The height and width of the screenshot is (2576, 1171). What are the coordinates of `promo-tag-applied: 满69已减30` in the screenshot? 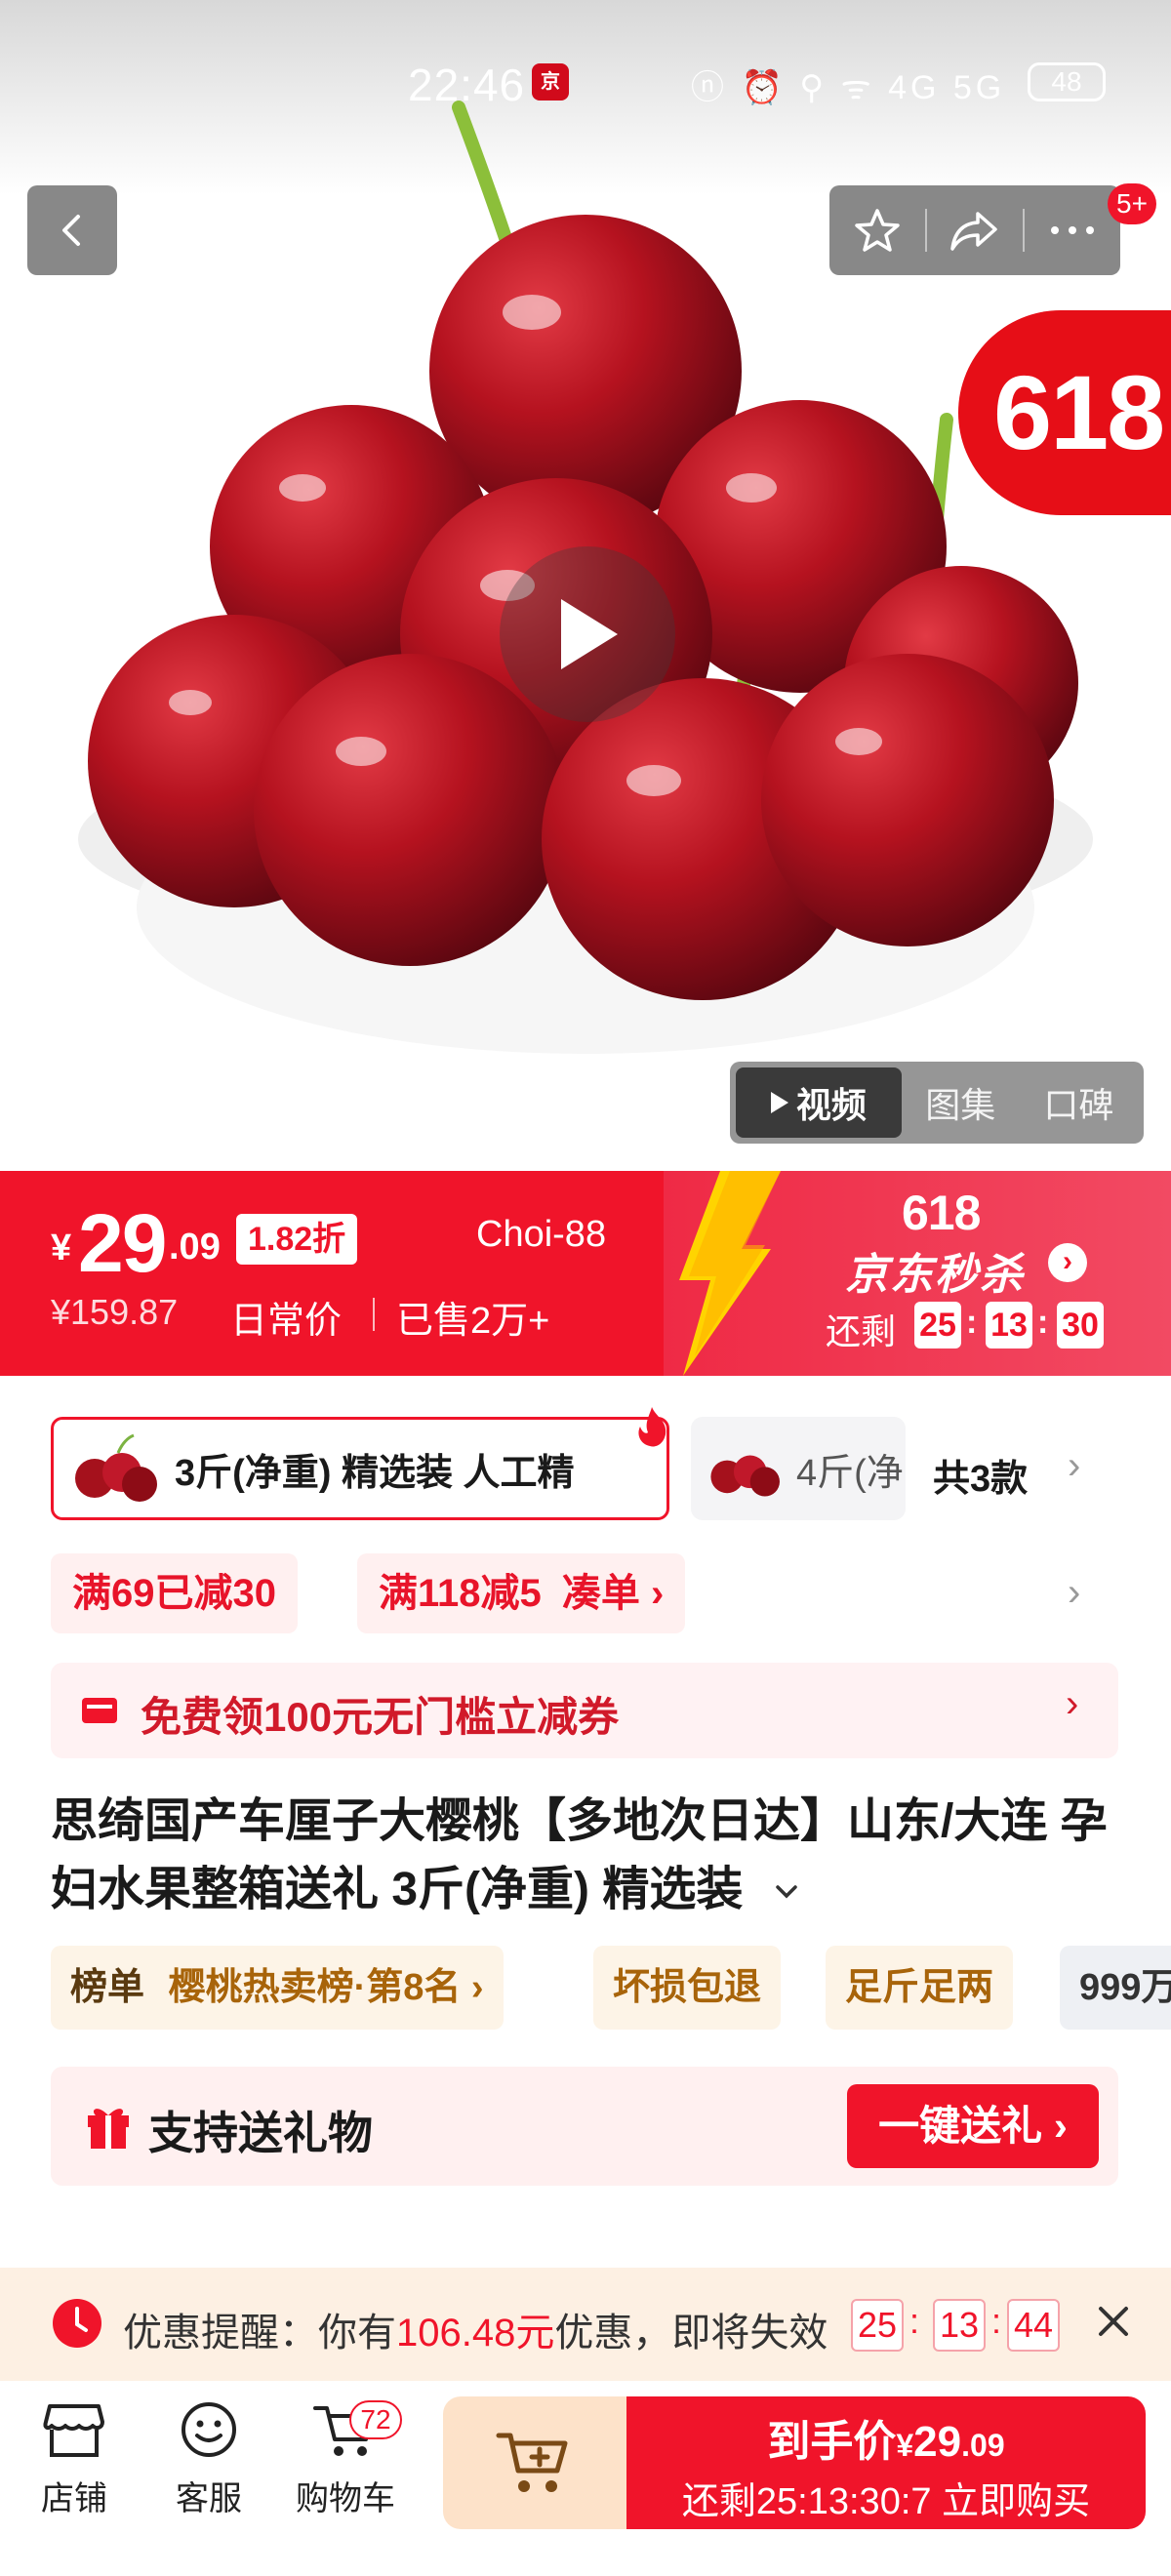 It's located at (174, 1593).